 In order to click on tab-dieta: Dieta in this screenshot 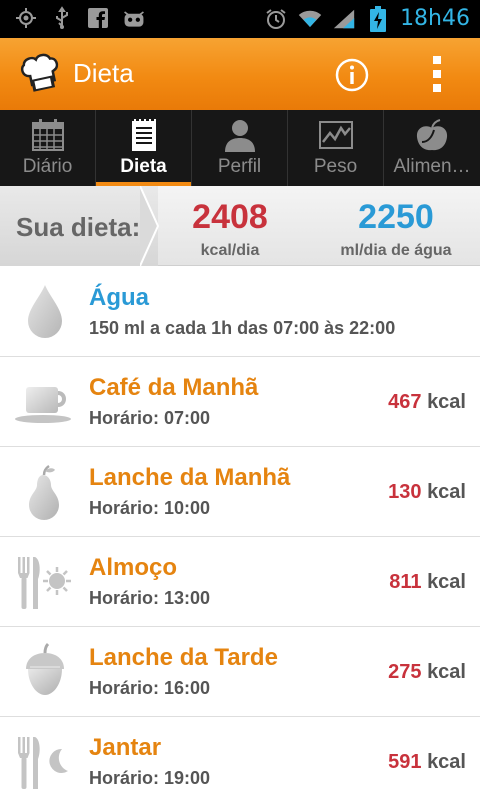, I will do `click(144, 148)`.